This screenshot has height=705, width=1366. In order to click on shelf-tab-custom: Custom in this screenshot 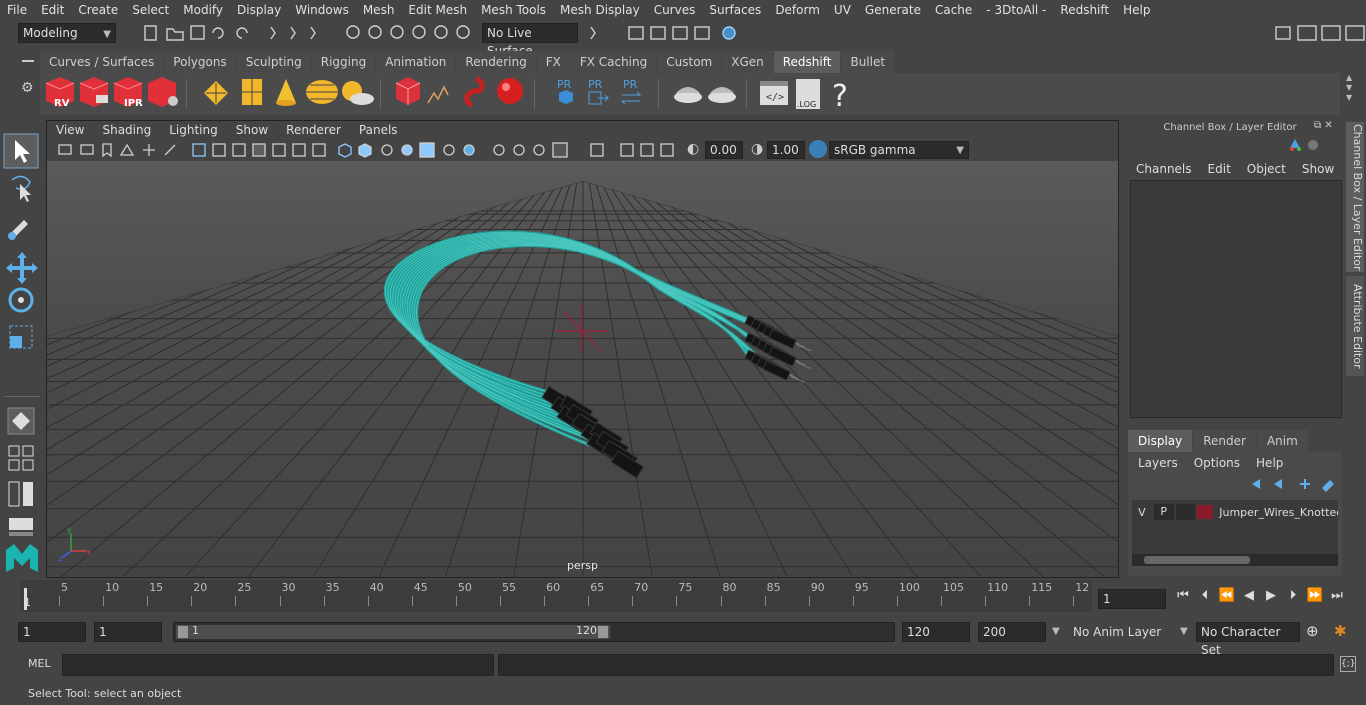, I will do `click(689, 62)`.